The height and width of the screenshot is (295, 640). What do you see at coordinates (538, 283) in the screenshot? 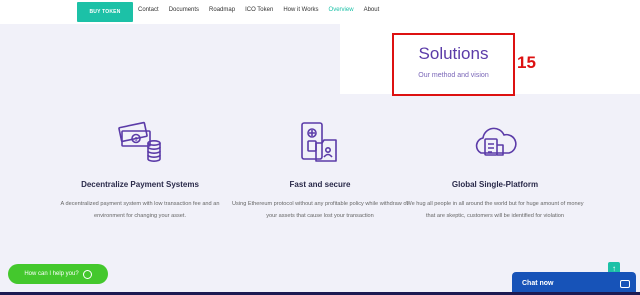
I see `chat-label: Chat now` at bounding box center [538, 283].